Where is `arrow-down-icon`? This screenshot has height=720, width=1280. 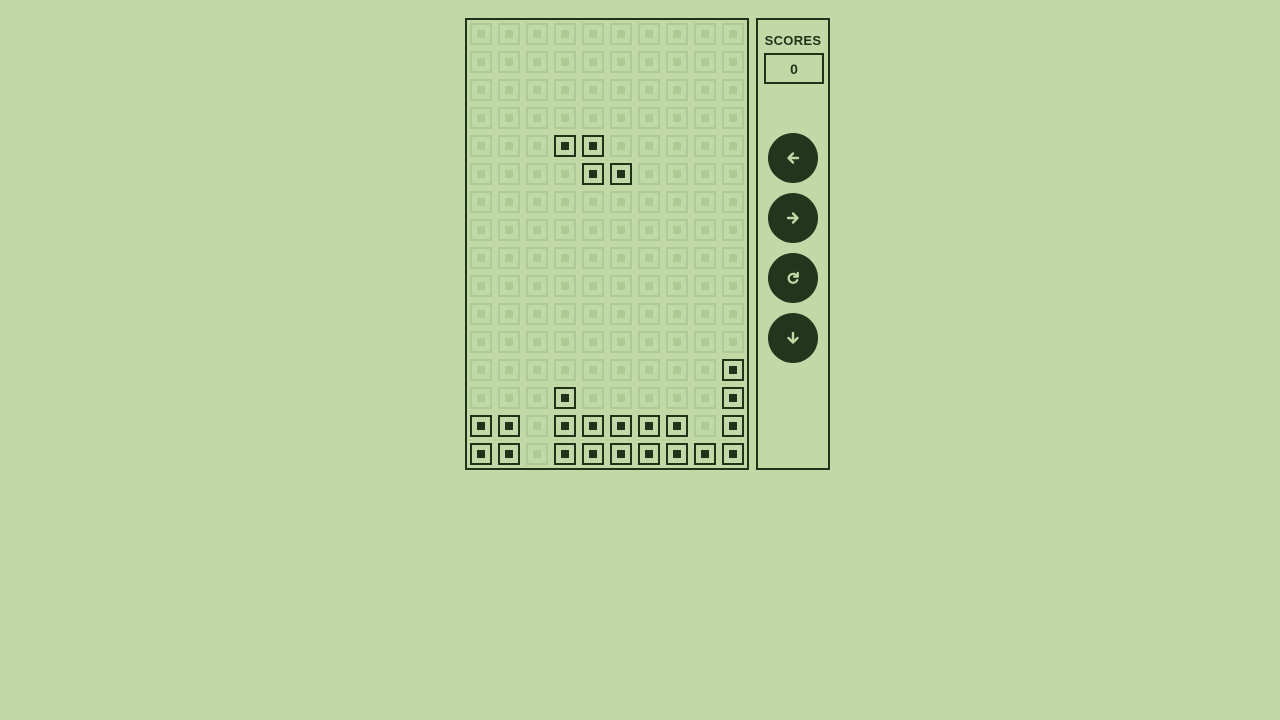
arrow-down-icon is located at coordinates (793, 337).